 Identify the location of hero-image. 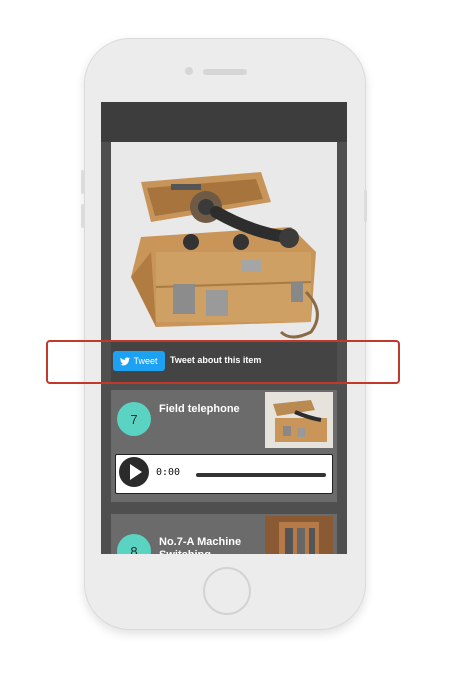
(224, 242).